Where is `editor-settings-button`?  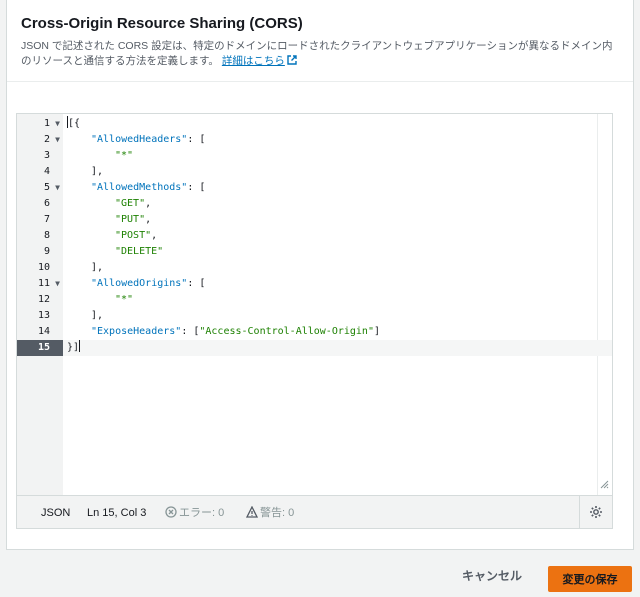 editor-settings-button is located at coordinates (595, 512).